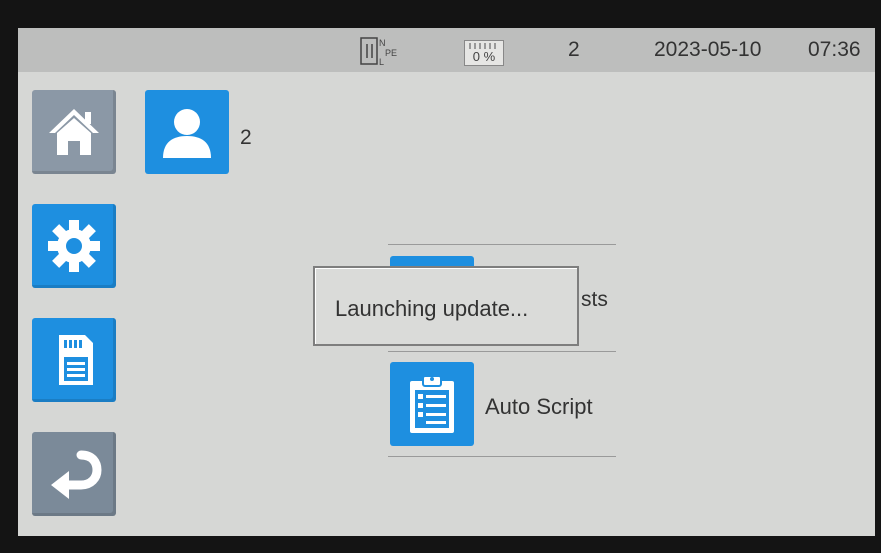 The image size is (881, 553). What do you see at coordinates (594, 300) in the screenshot?
I see `menu-item-hidden-label: sts` at bounding box center [594, 300].